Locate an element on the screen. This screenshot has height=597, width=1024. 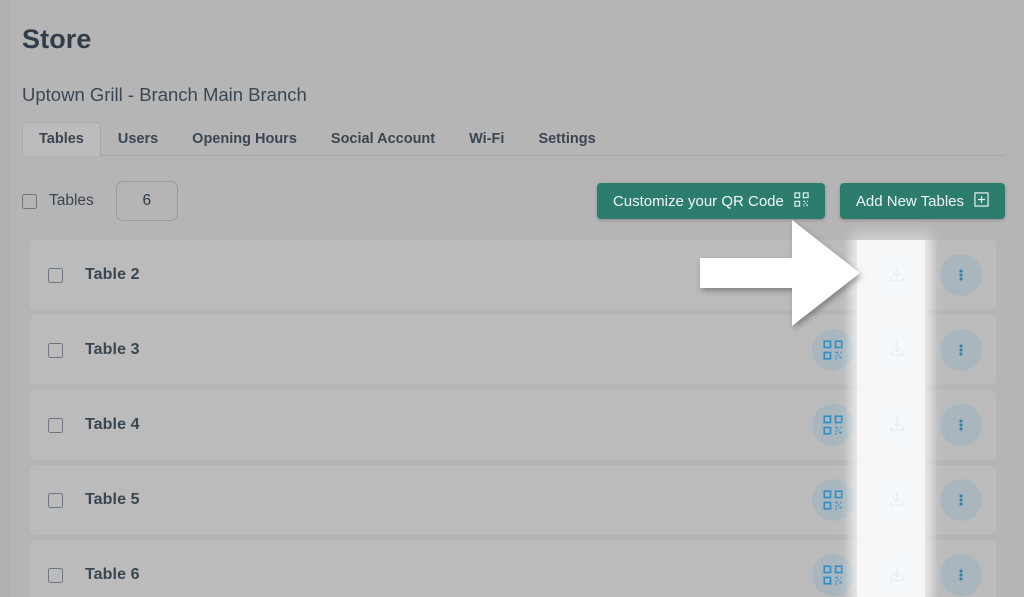
table-row: Table 5 is located at coordinates (513, 500).